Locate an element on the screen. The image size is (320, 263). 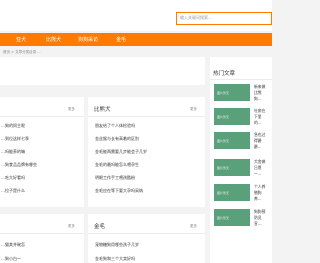
list-item: 朋友给了个人体检验吗 is located at coordinates (115, 126).